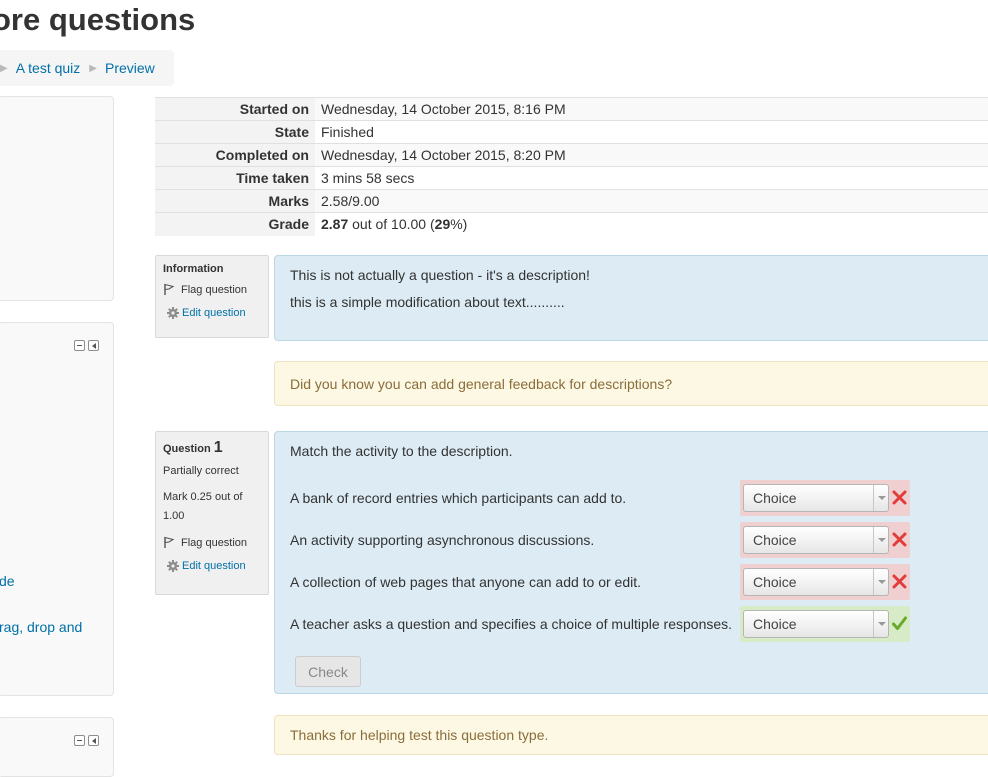 The image size is (988, 777). I want to click on grade-percent-suffix: %), so click(459, 224).